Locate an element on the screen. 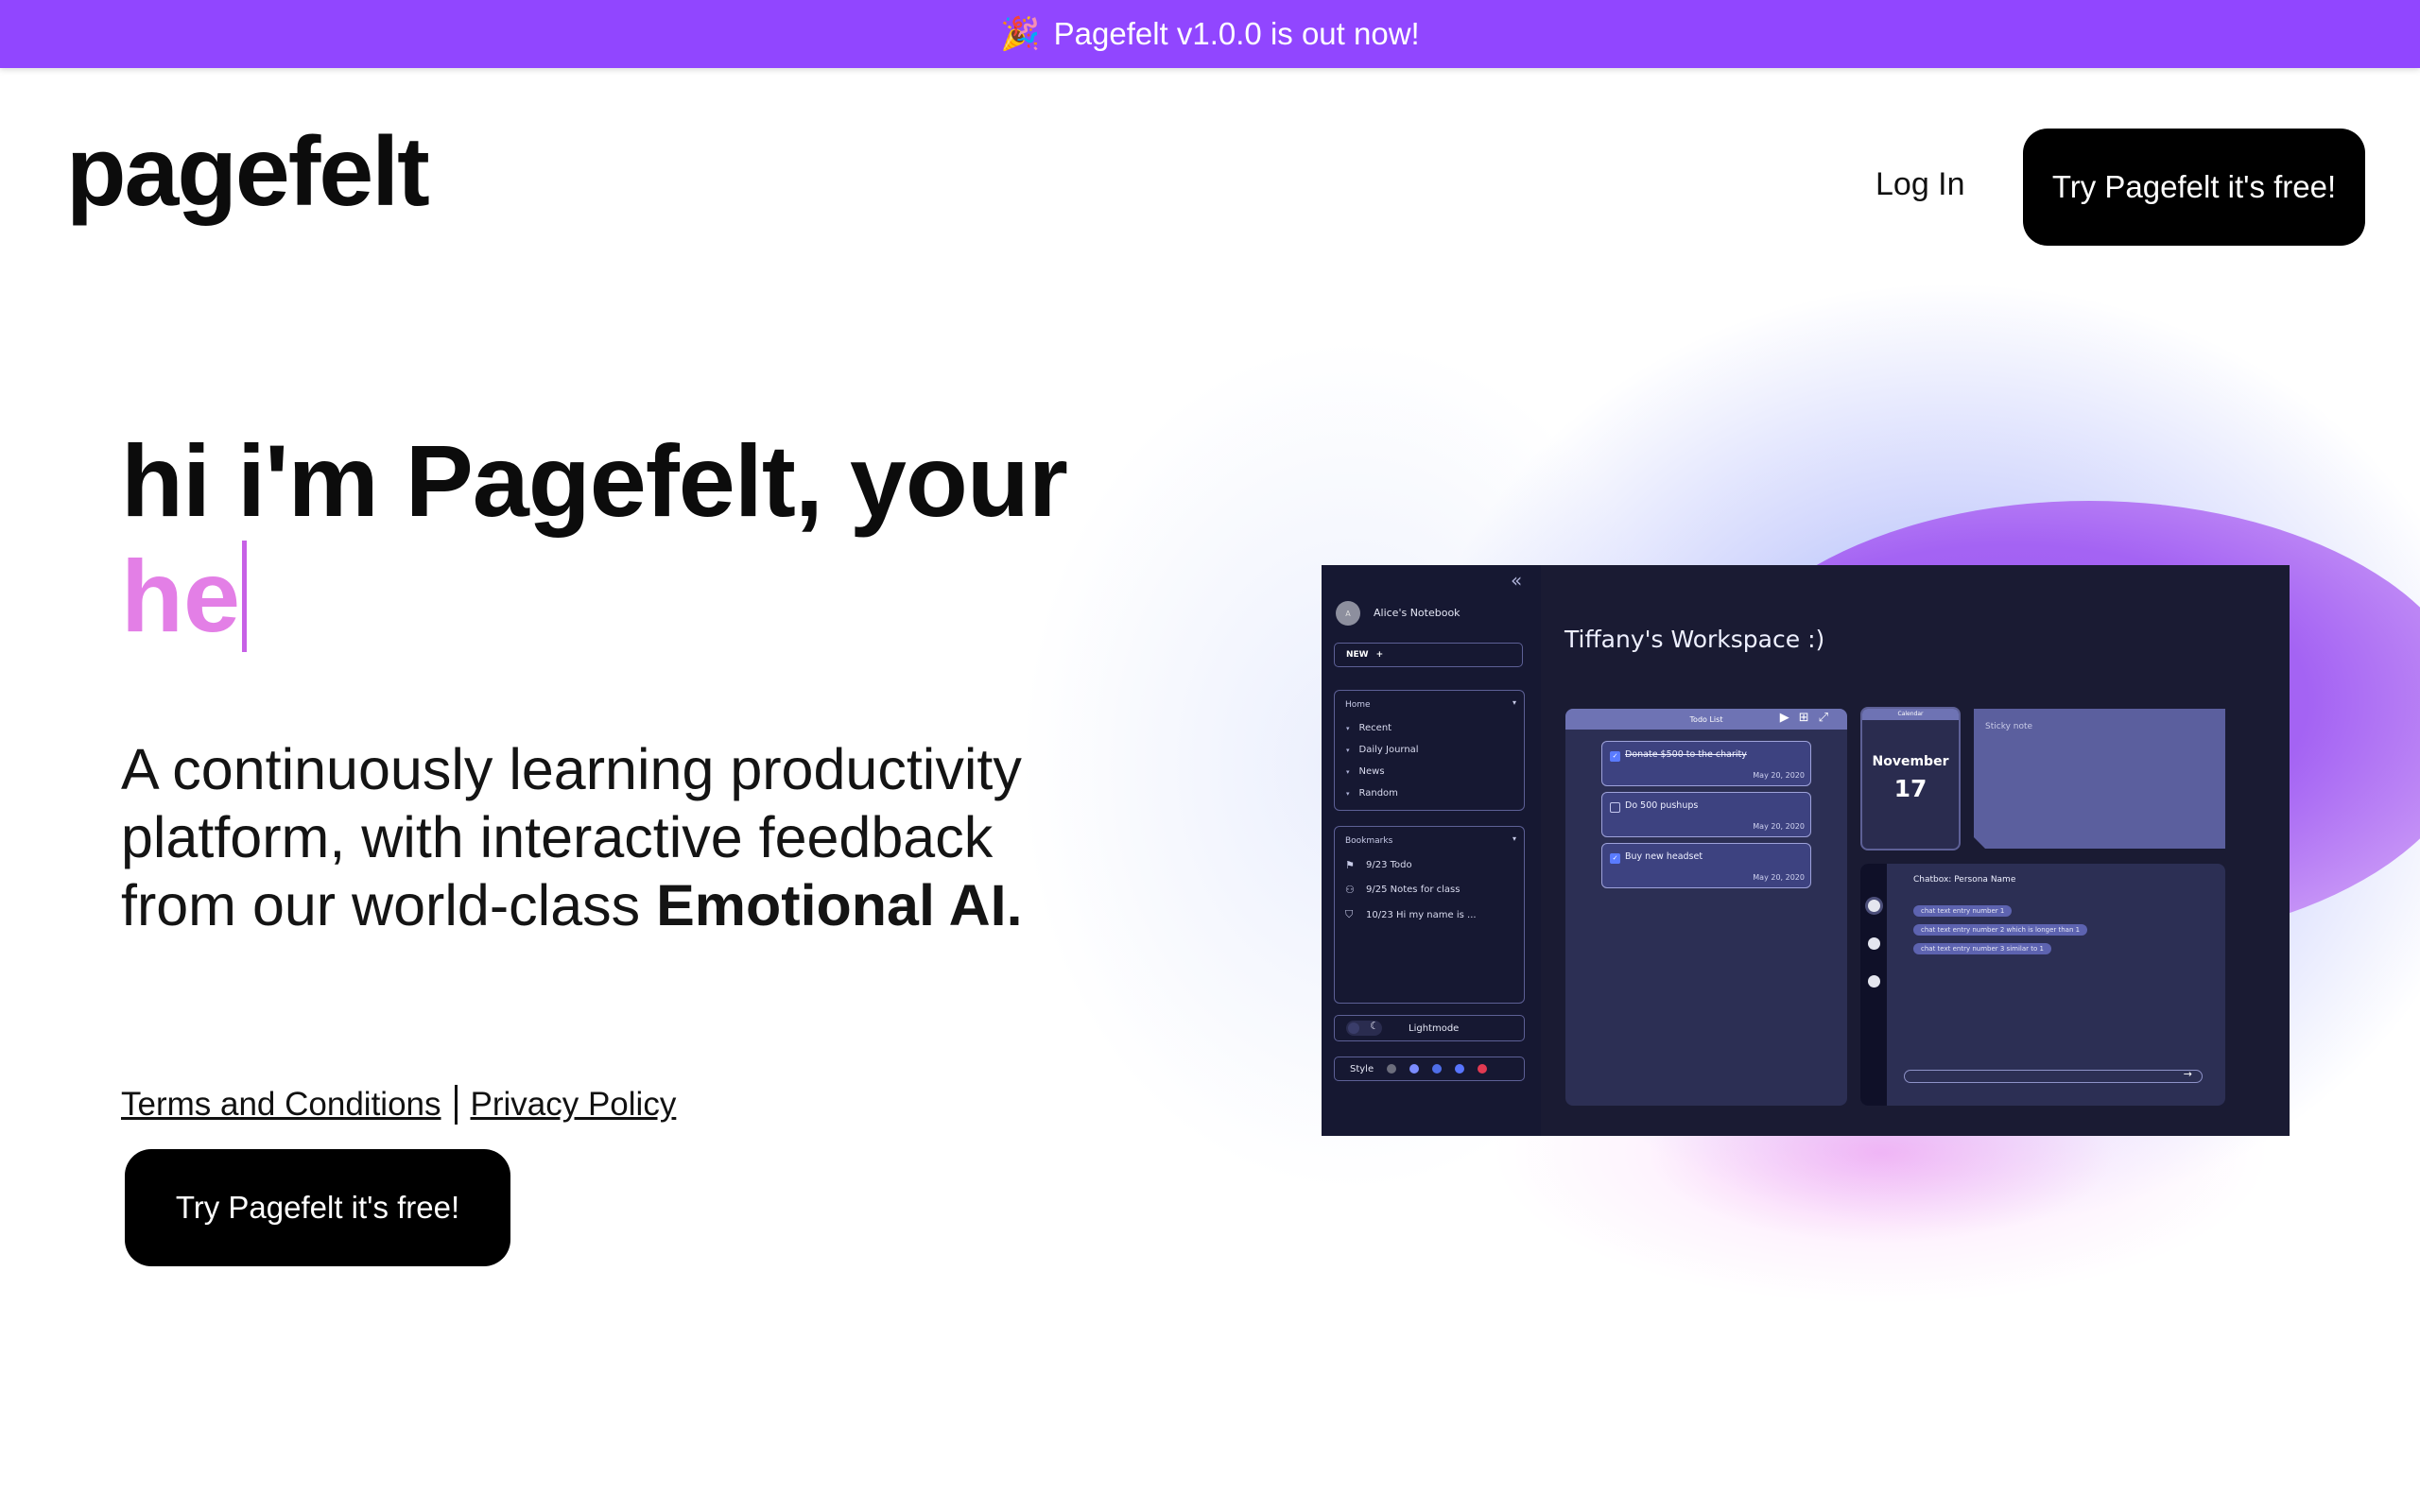 The width and height of the screenshot is (2420, 1512). privacy-link: Privacy Policy is located at coordinates (574, 1105).